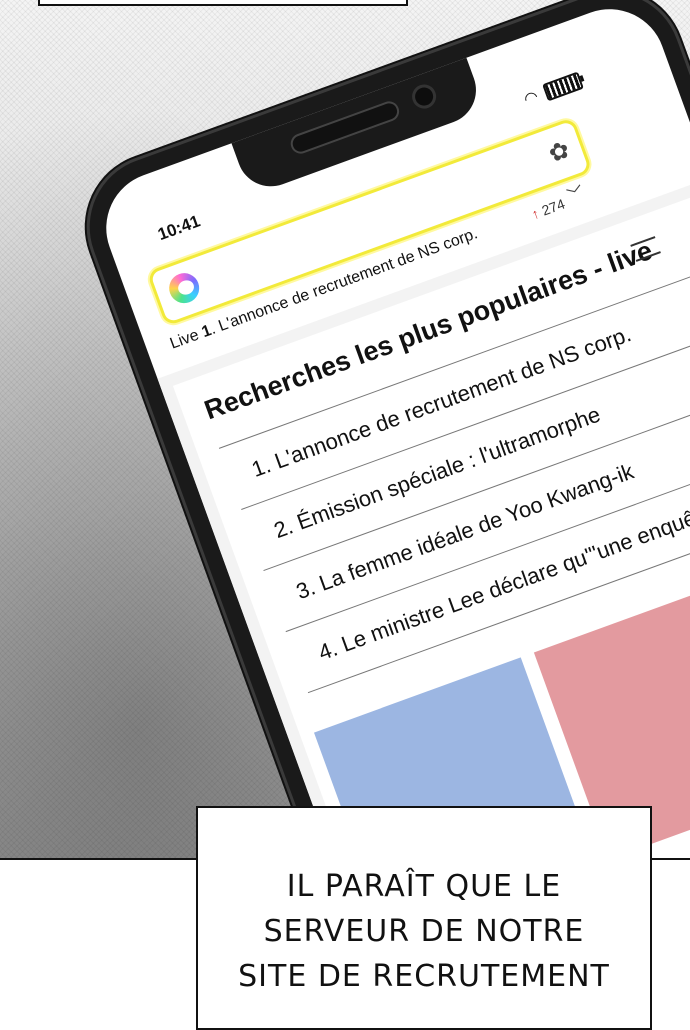 This screenshot has width=690, height=1030. What do you see at coordinates (559, 152) in the screenshot?
I see `flower-icon: ✿` at bounding box center [559, 152].